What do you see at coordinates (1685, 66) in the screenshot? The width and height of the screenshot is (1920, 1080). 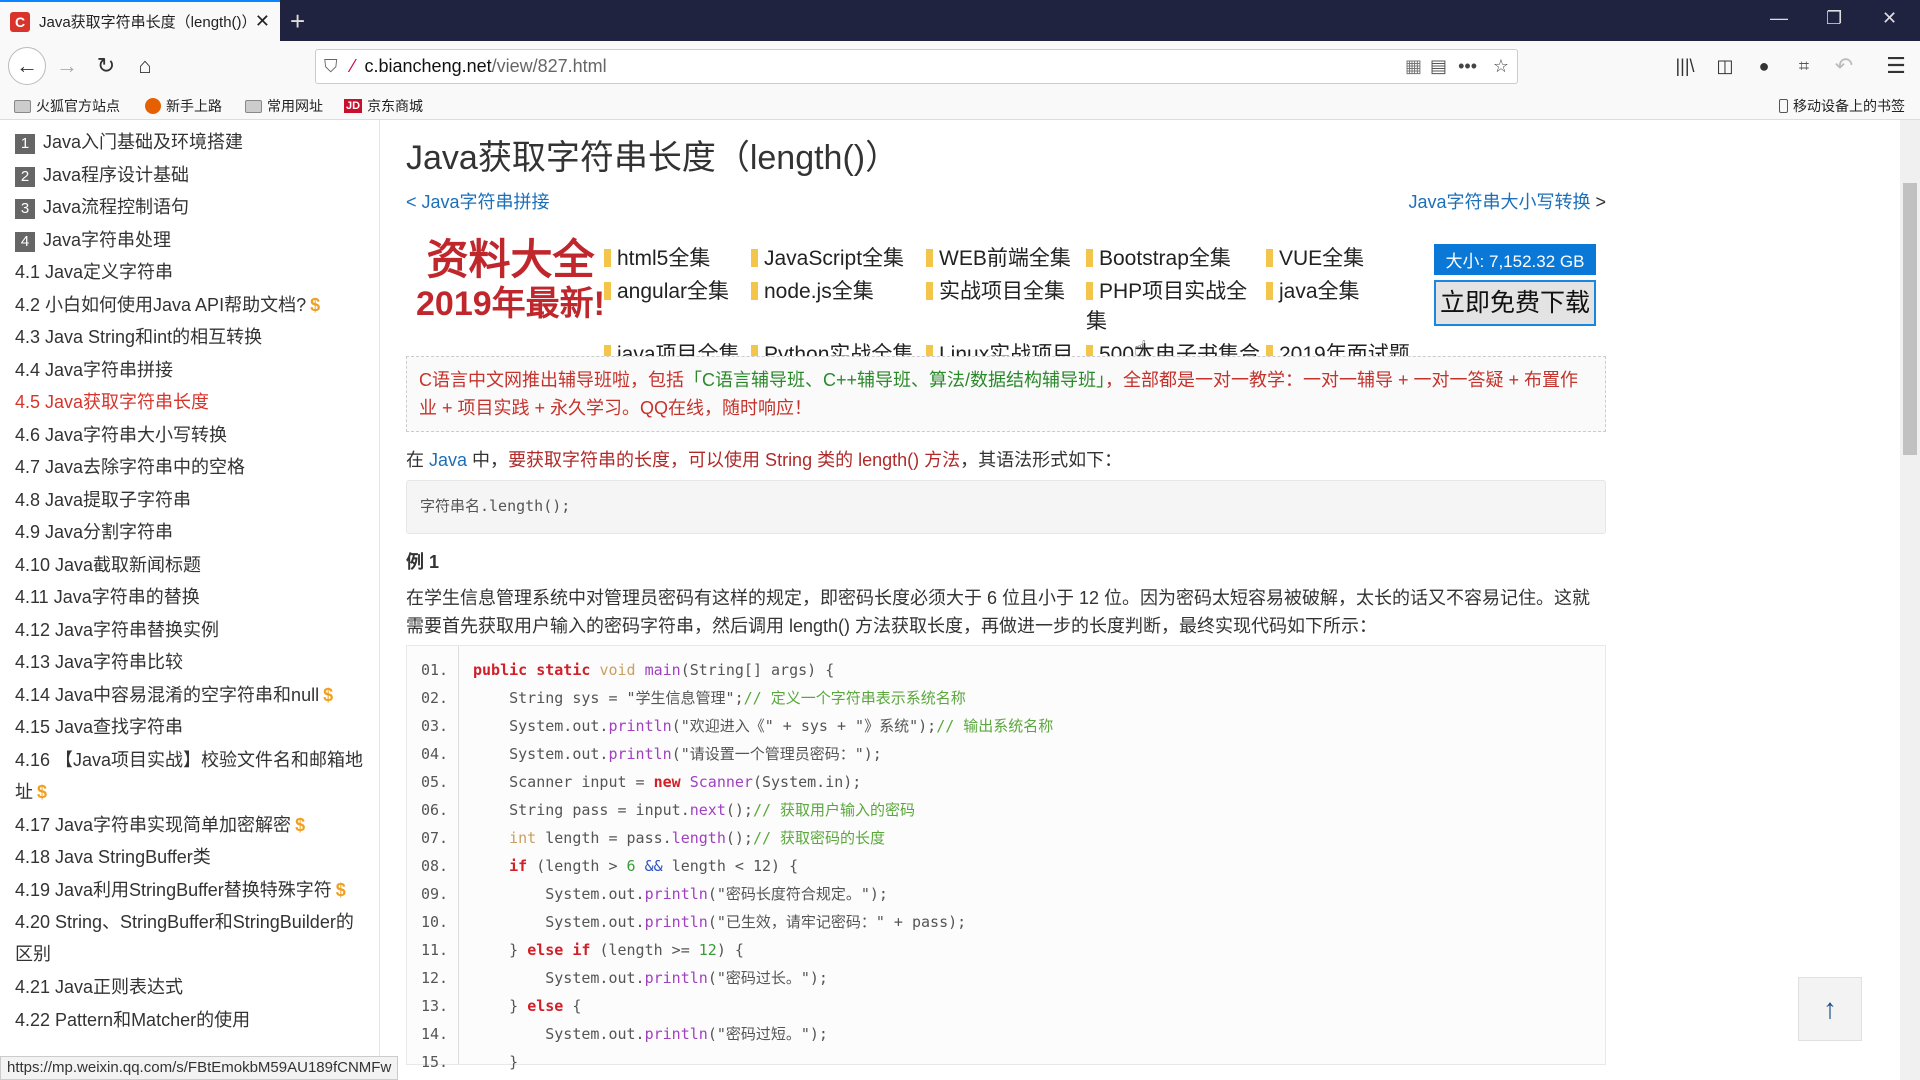 I see `library-icon: |||\` at bounding box center [1685, 66].